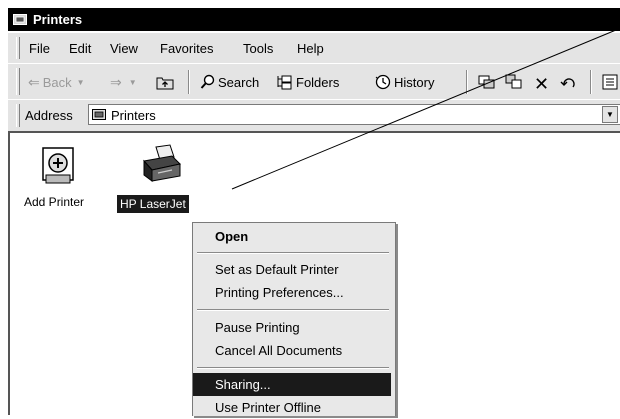  What do you see at coordinates (39, 48) in the screenshot?
I see `menu-file: File` at bounding box center [39, 48].